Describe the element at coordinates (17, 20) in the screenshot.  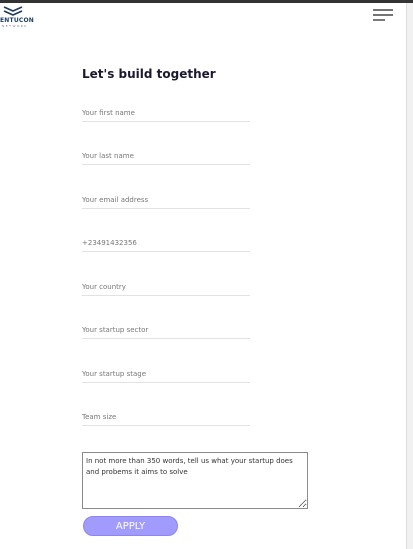
I see `logo-text: ENTUCON` at that location.